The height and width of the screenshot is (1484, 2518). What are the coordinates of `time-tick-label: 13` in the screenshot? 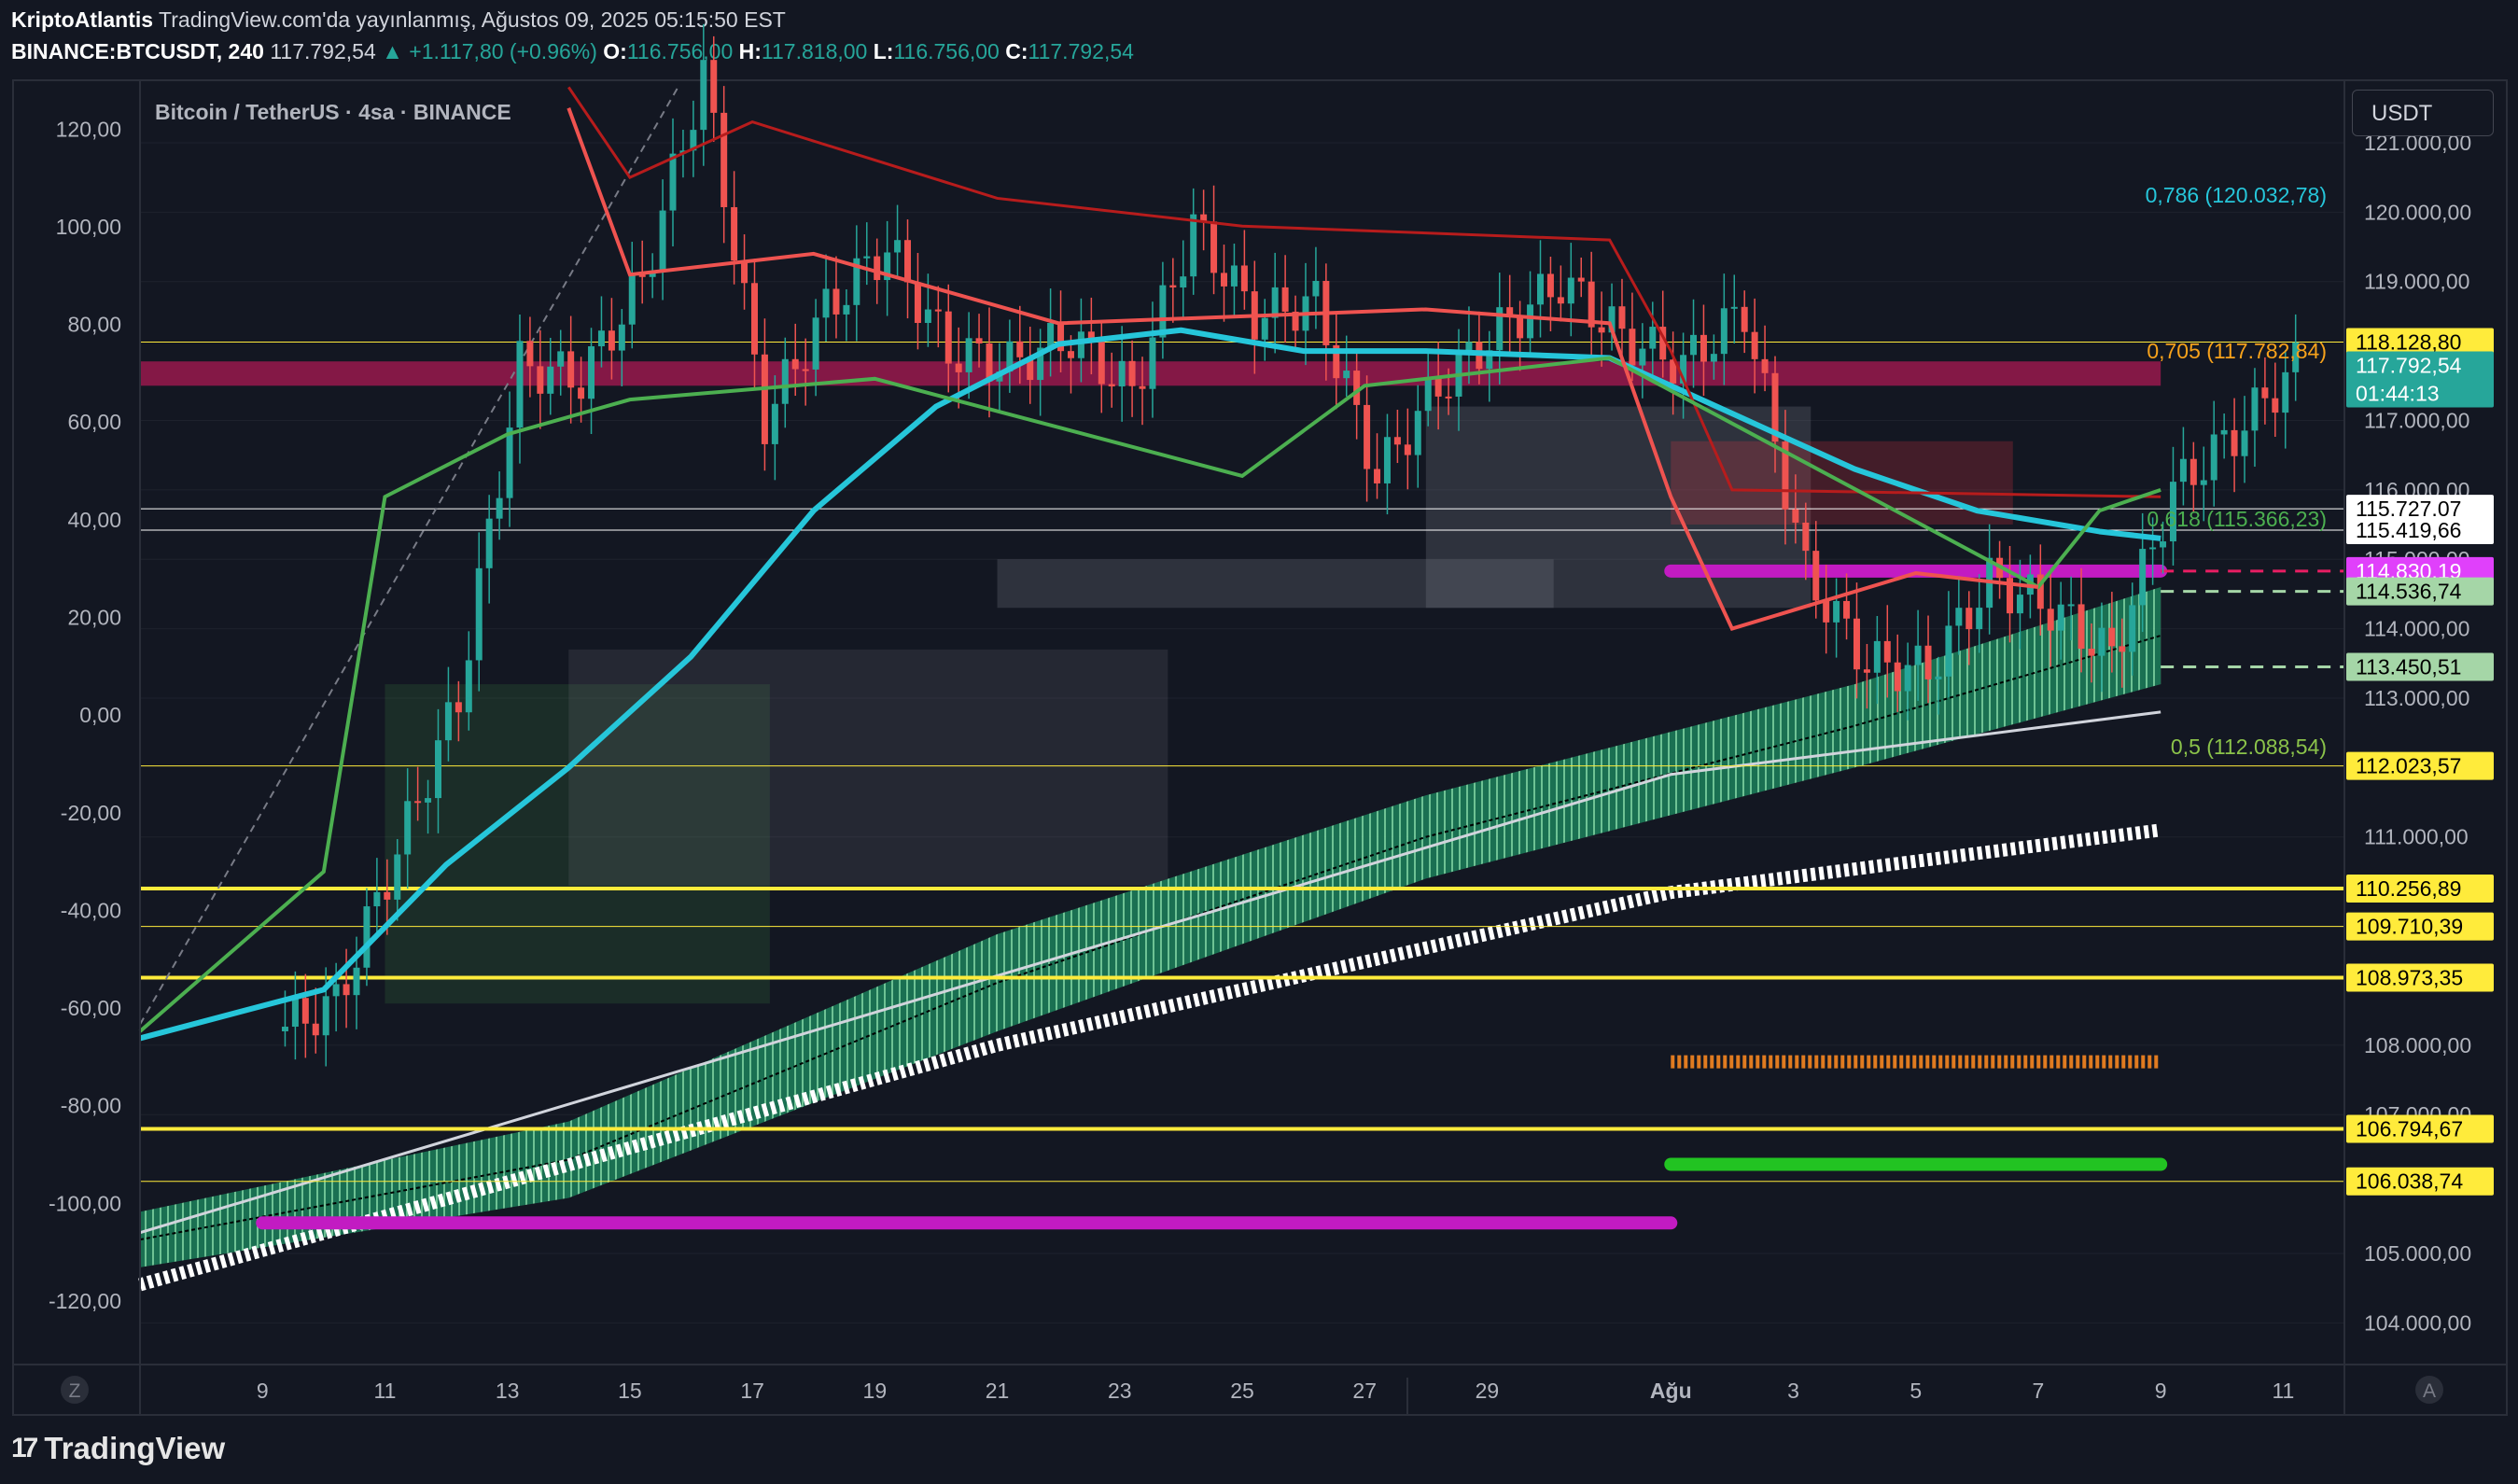 It's located at (508, 1391).